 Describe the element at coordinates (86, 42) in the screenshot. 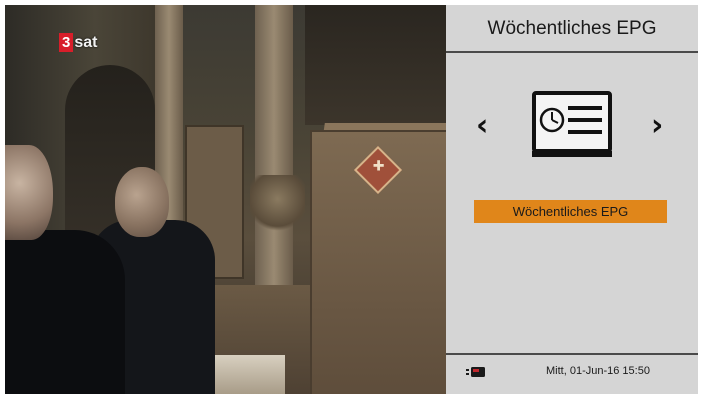

I see `channel-logo-text: sat` at that location.